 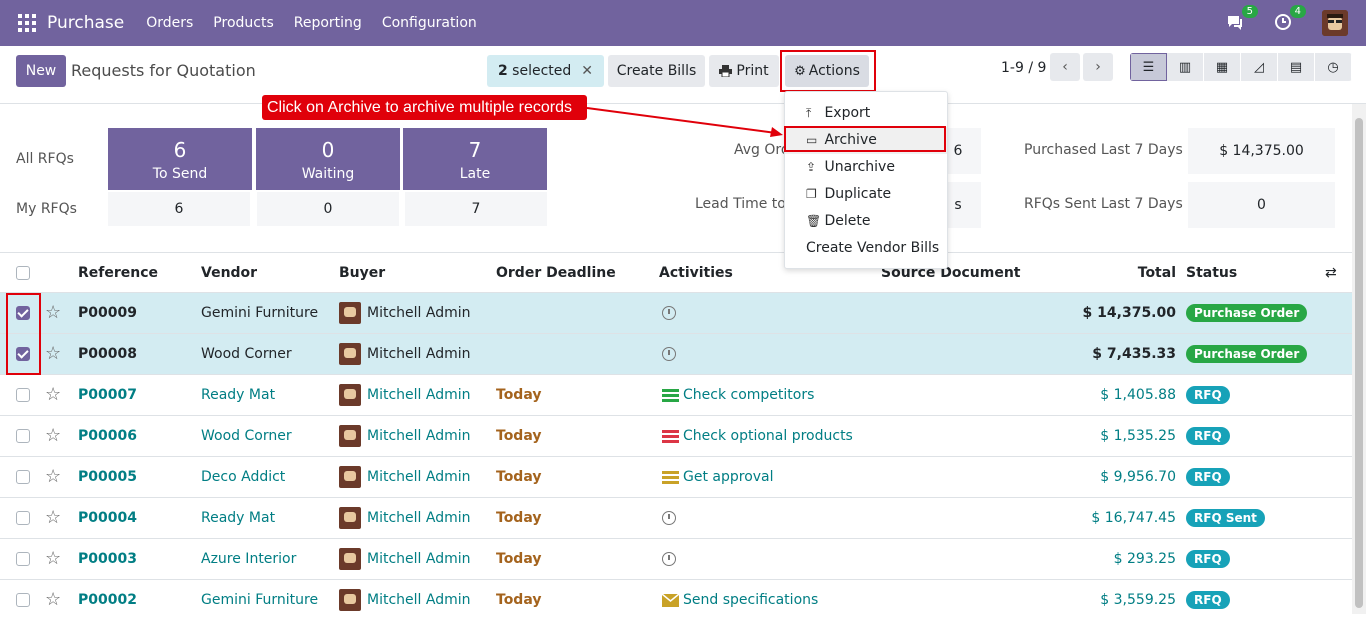 I want to click on print-button: Print, so click(x=744, y=71).